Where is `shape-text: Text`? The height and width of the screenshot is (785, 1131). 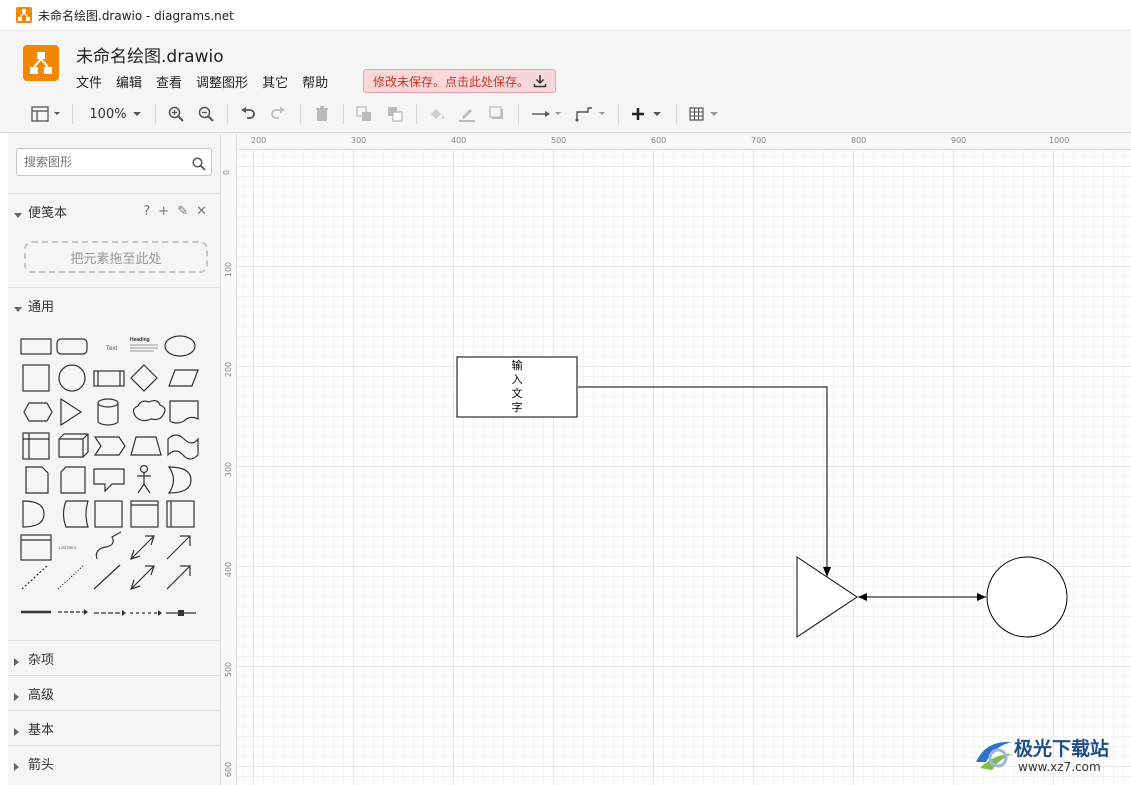
shape-text: Text is located at coordinates (111, 349).